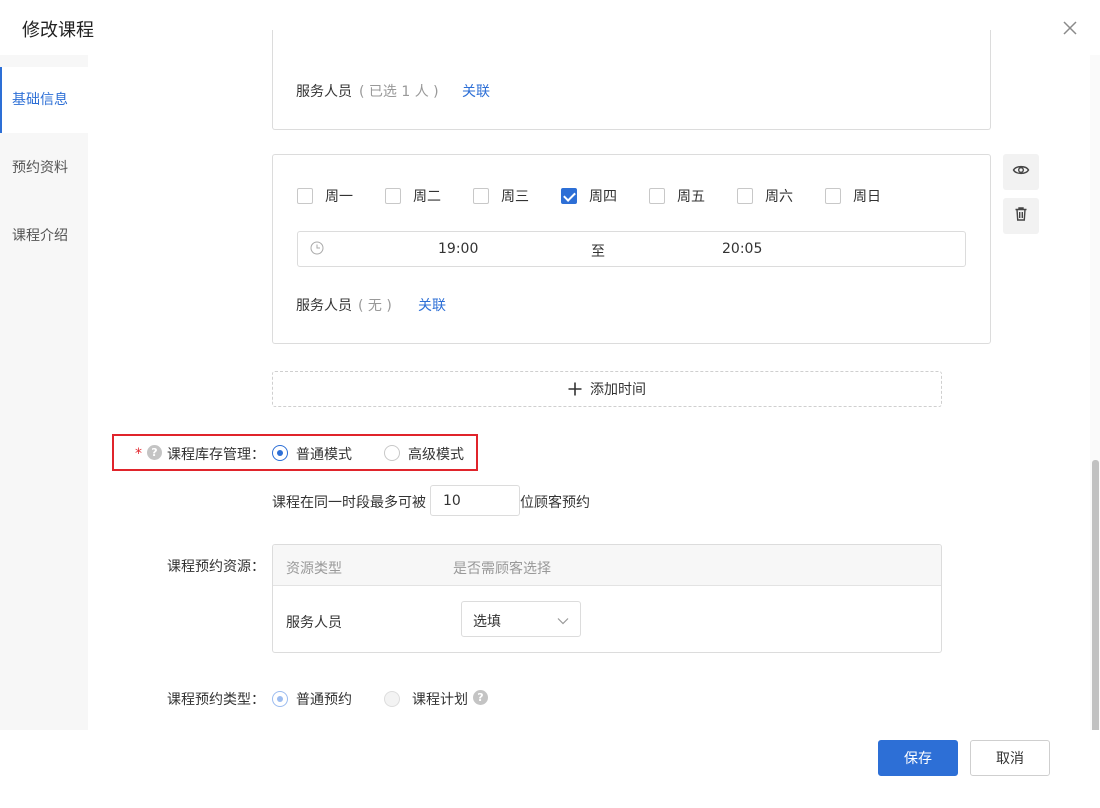 The height and width of the screenshot is (808, 1100). Describe the element at coordinates (216, 700) in the screenshot. I see `booking-type-label: 课程预约类型：` at that location.